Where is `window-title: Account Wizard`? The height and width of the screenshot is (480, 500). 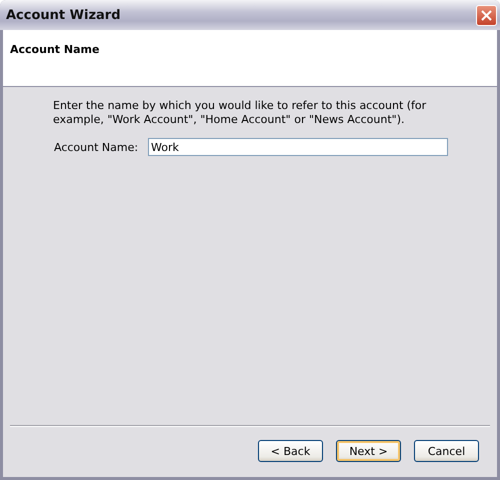
window-title: Account Wizard is located at coordinates (63, 15).